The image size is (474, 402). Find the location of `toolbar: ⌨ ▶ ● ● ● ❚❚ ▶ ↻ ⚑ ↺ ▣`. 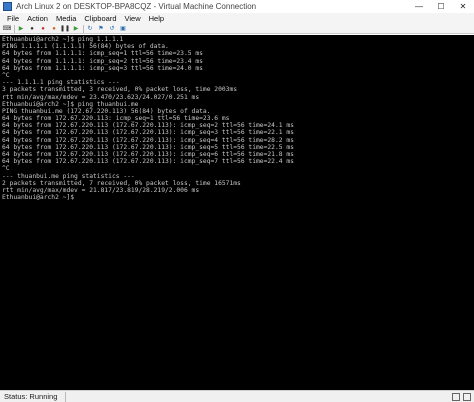

toolbar: ⌨ ▶ ● ● ● ❚❚ ▶ ↻ ⚑ ↺ ▣ is located at coordinates (237, 29).